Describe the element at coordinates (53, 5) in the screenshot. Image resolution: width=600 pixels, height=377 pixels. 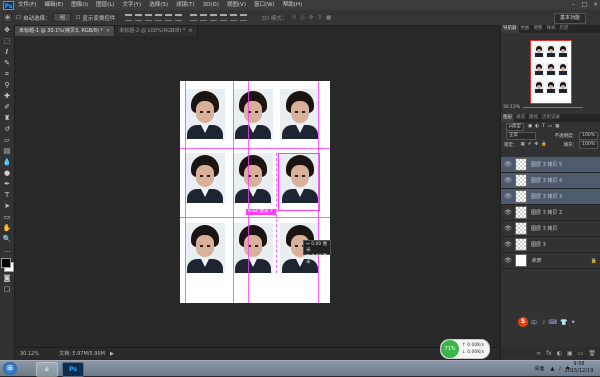
I see `menu-edit: 编辑(E)` at that location.